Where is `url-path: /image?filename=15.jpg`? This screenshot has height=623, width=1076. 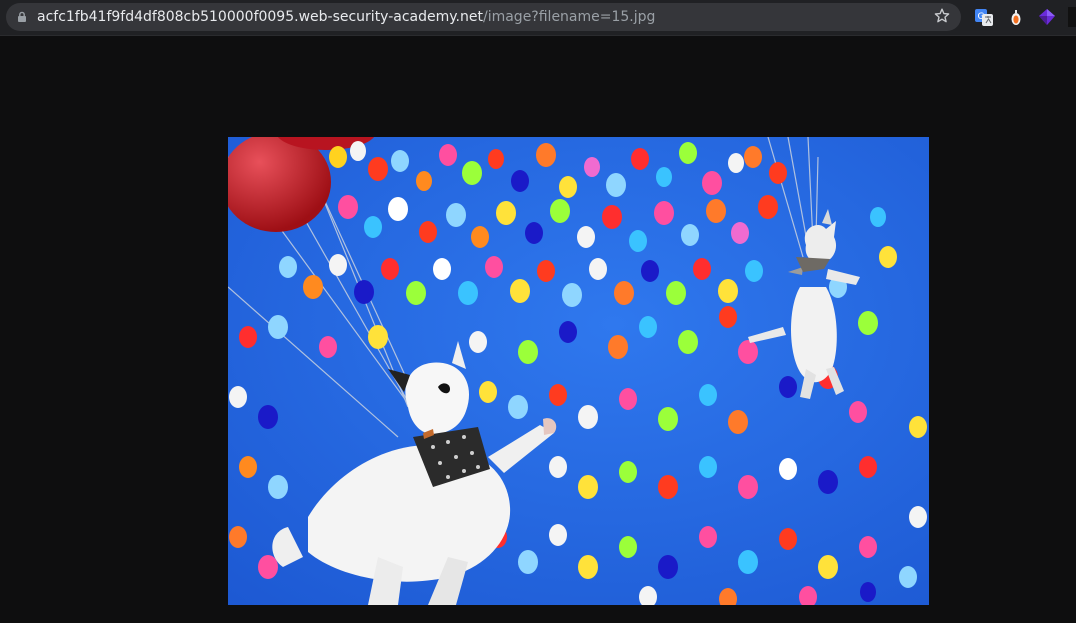
url-path: /image?filename=15.jpg is located at coordinates (569, 17).